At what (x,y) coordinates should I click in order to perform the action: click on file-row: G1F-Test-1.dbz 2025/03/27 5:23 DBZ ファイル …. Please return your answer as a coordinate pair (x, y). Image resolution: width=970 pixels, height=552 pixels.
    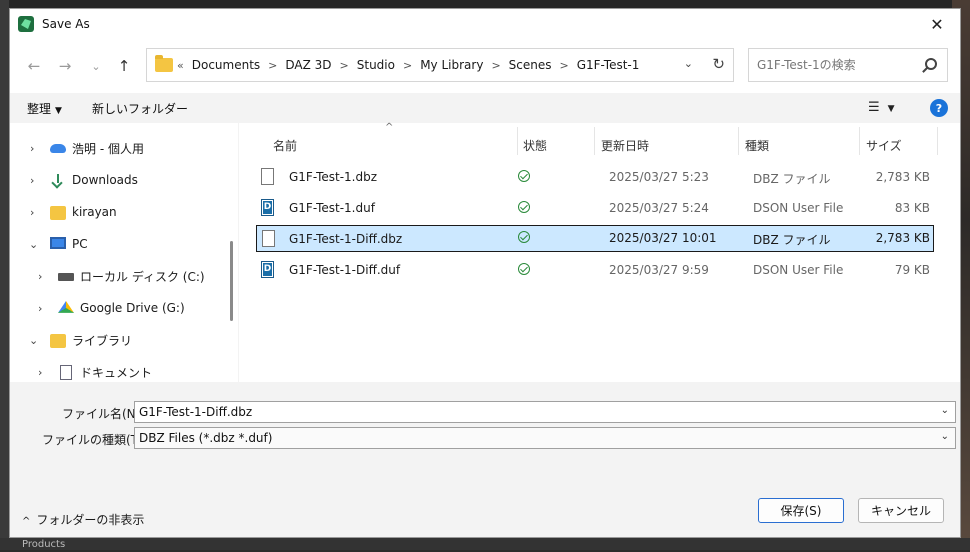
    Looking at the image, I should click on (595, 177).